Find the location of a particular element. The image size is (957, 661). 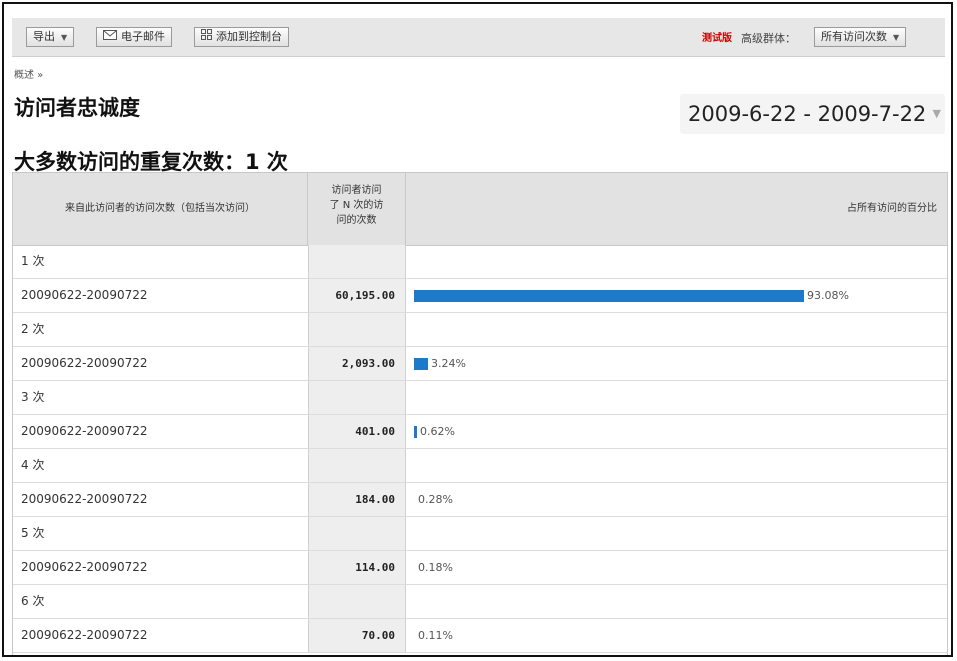

table-row: 20090622-20090722 2,093.00 3.24% is located at coordinates (480, 364).